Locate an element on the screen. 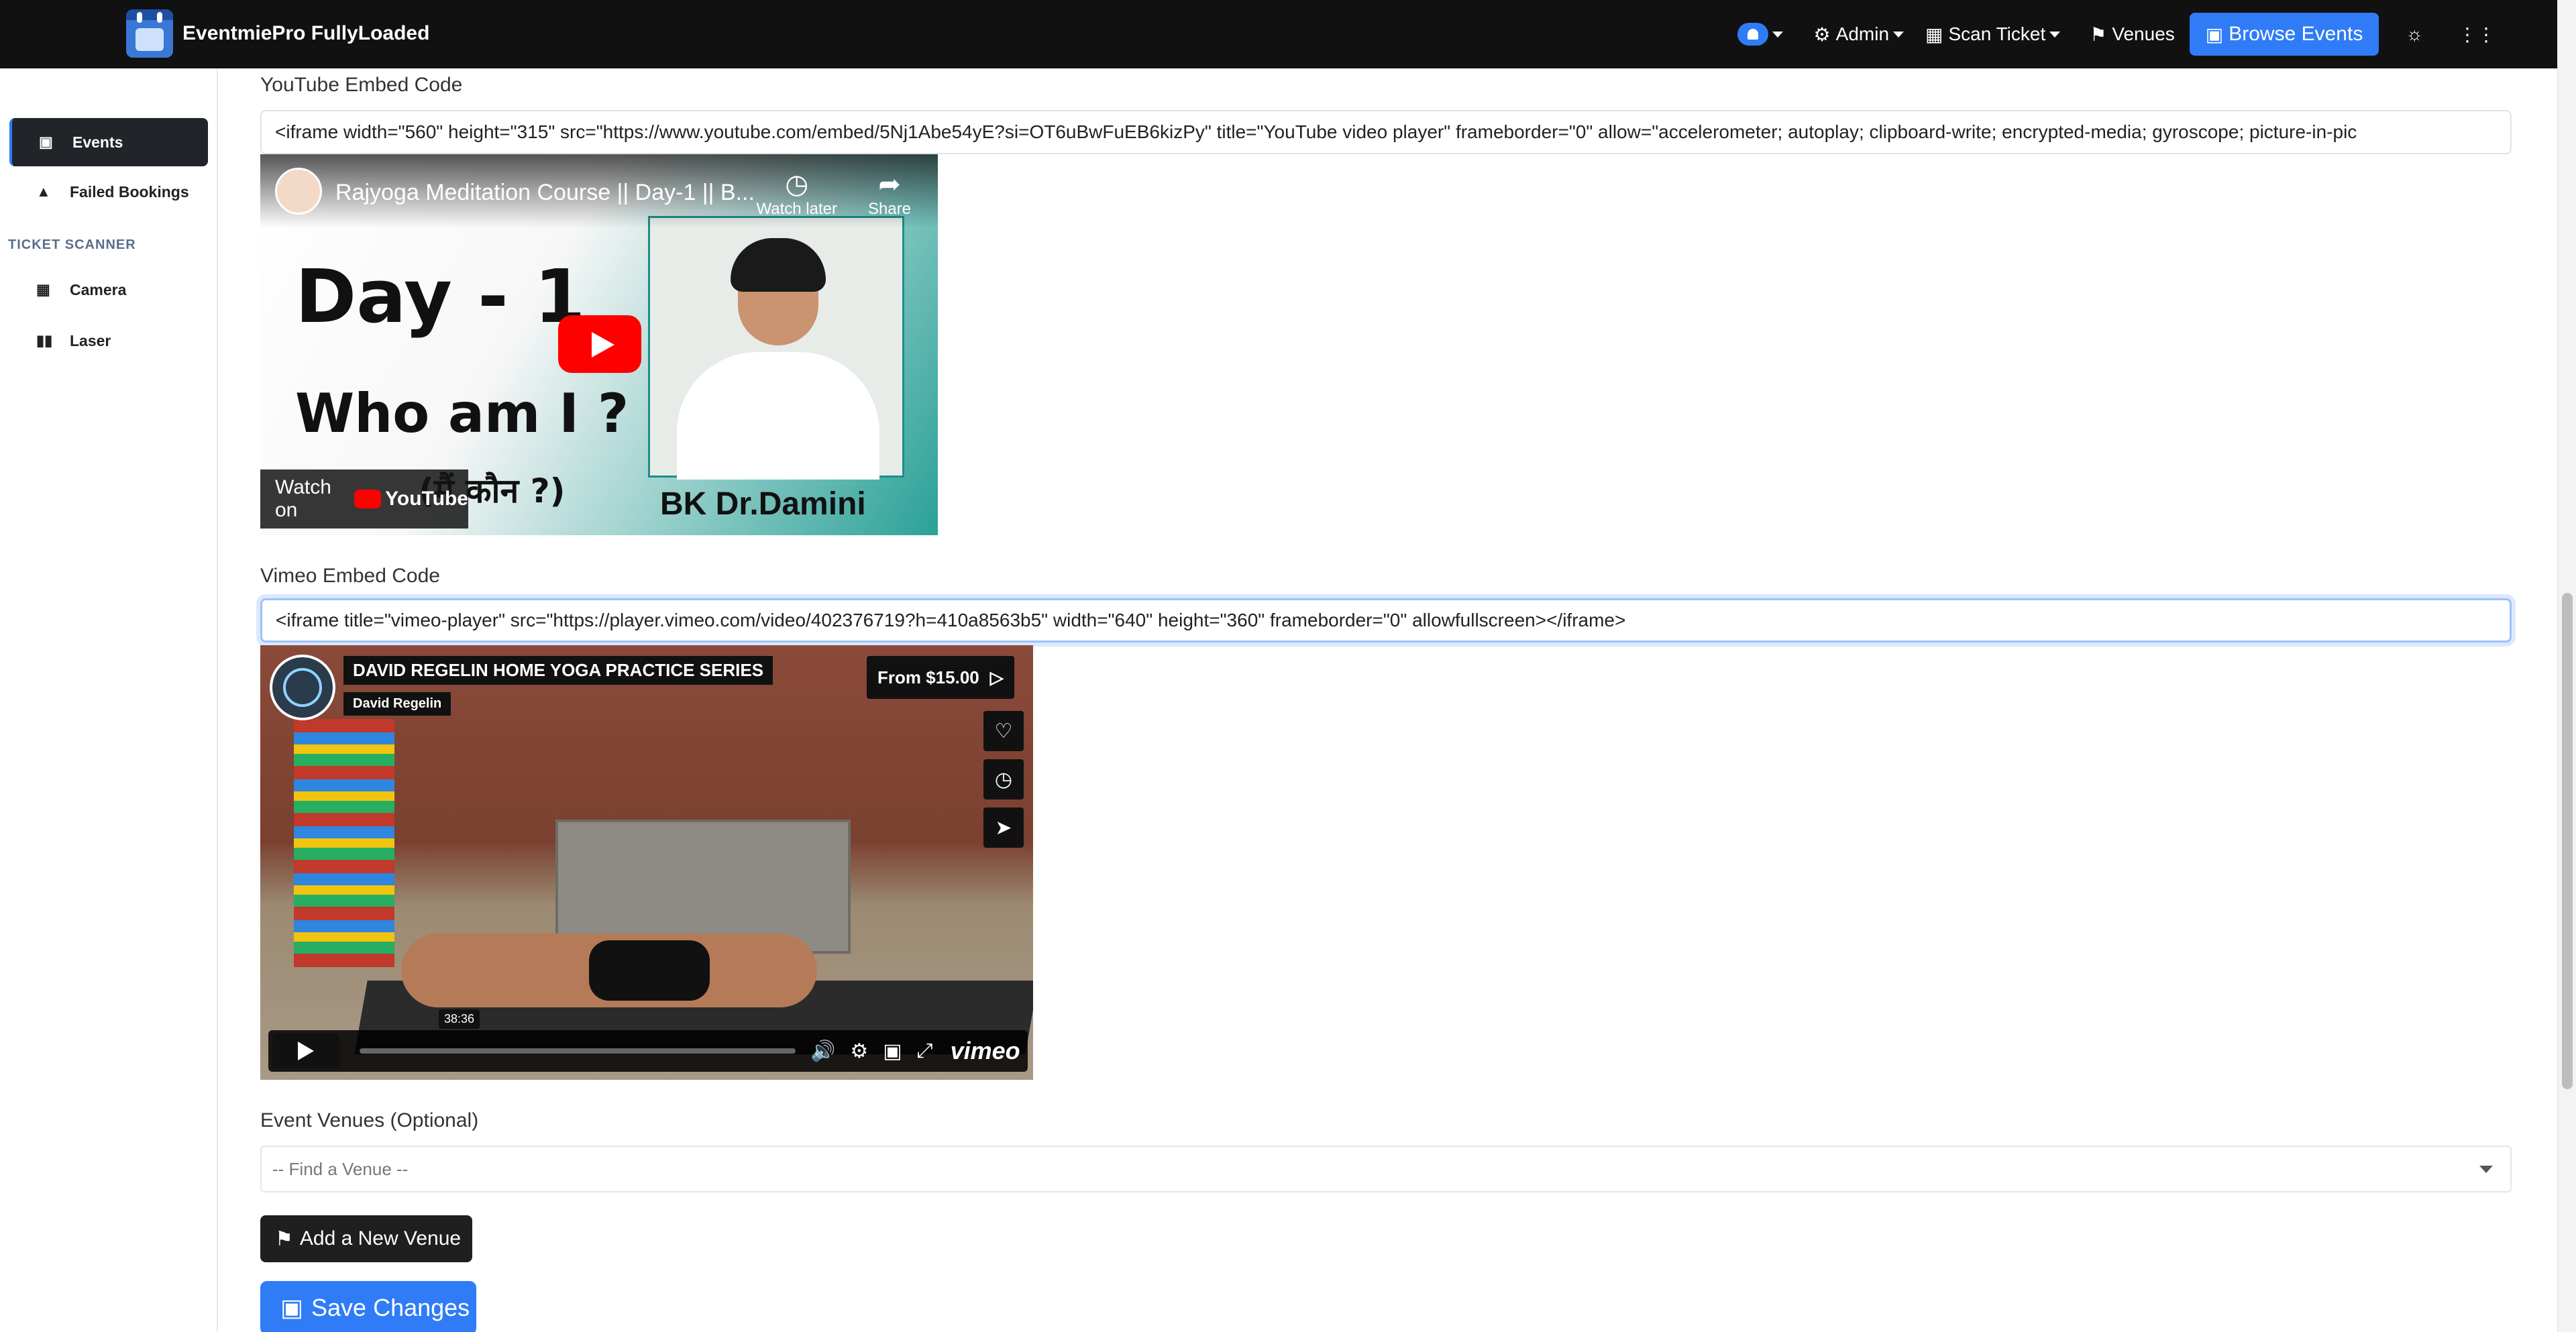 The image size is (2576, 1332). admin-dropdown: ⚙ Admin is located at coordinates (1859, 34).